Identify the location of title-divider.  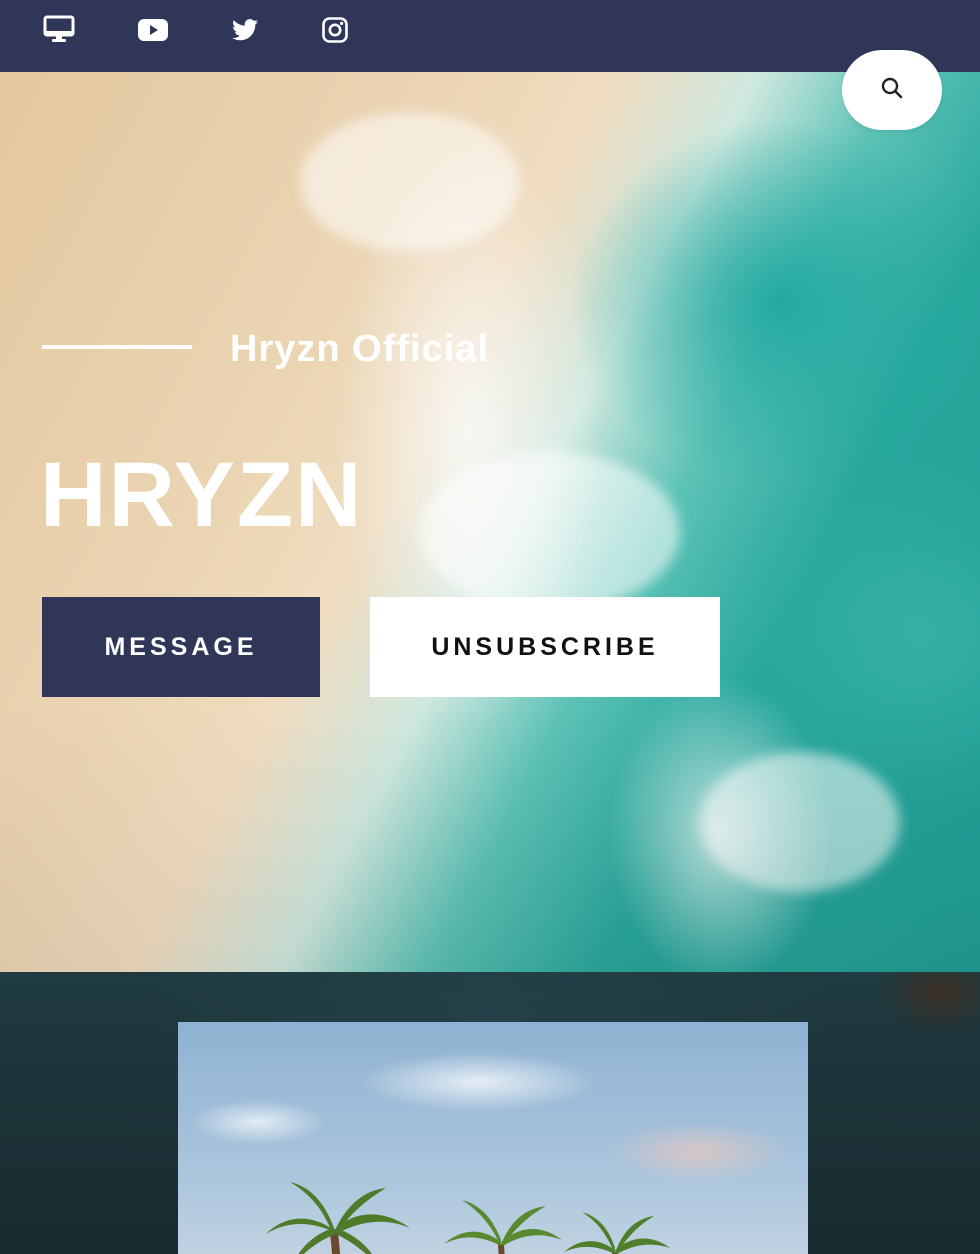
(117, 347).